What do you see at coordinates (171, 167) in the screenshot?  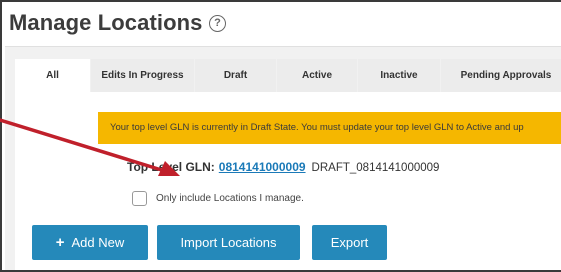 I see `gln-label: Top Level GLN:` at bounding box center [171, 167].